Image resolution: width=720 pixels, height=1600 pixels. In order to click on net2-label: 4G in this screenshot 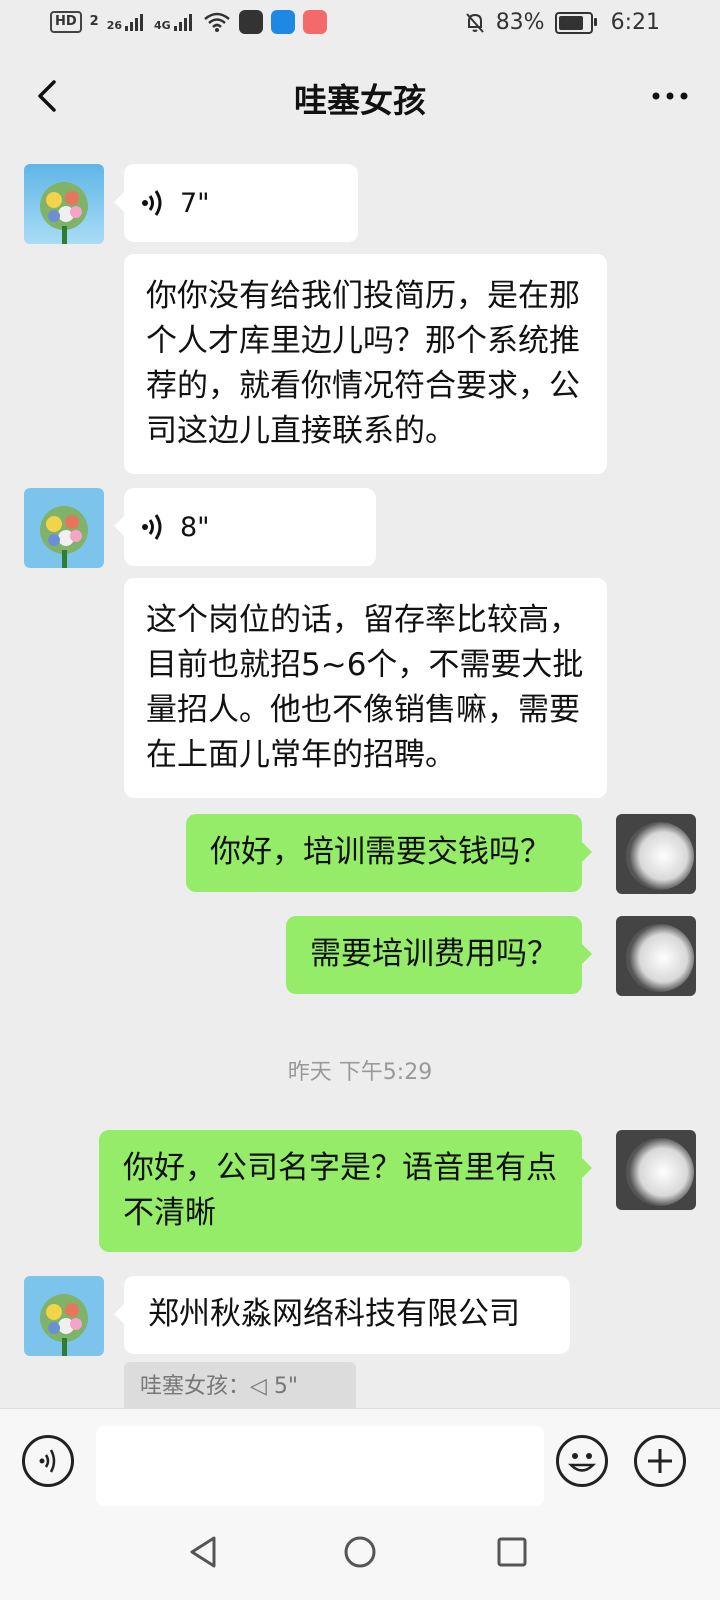, I will do `click(162, 25)`.